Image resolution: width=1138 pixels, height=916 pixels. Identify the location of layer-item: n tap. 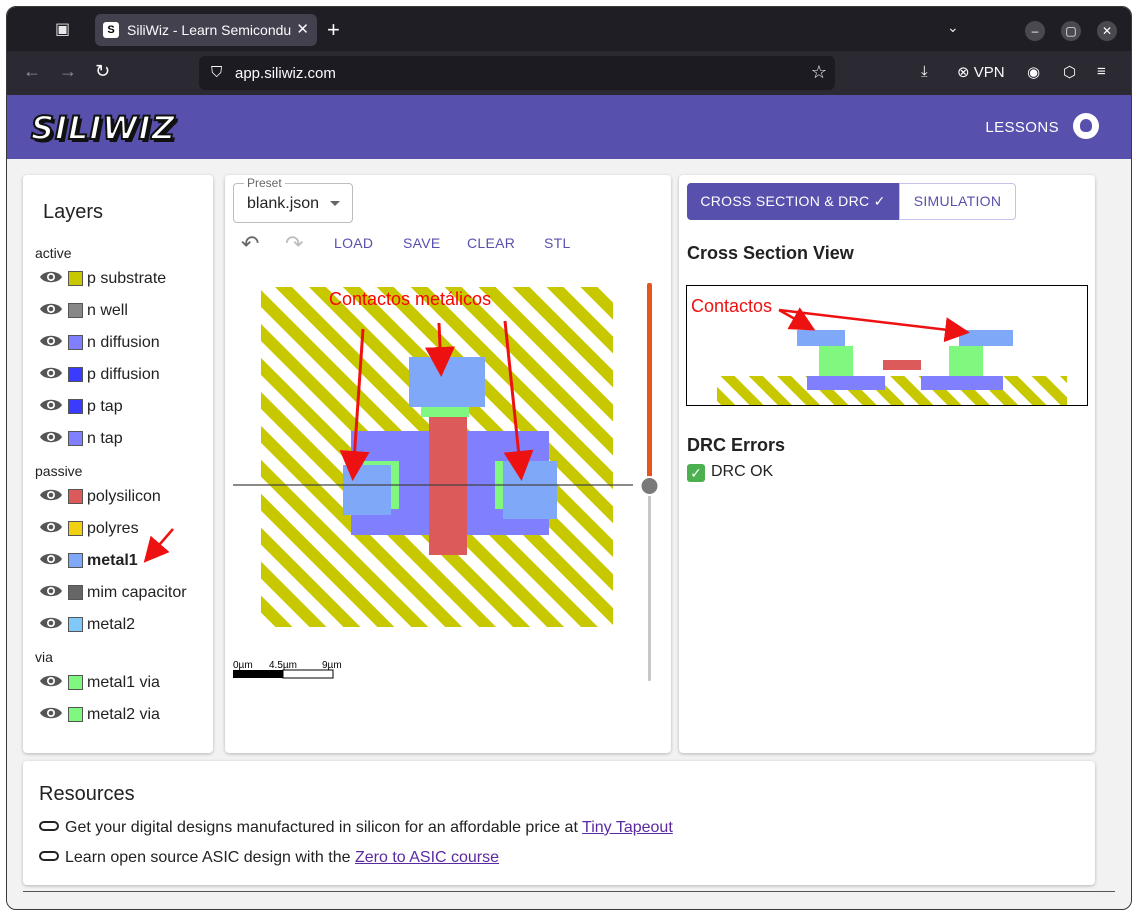
(124, 439).